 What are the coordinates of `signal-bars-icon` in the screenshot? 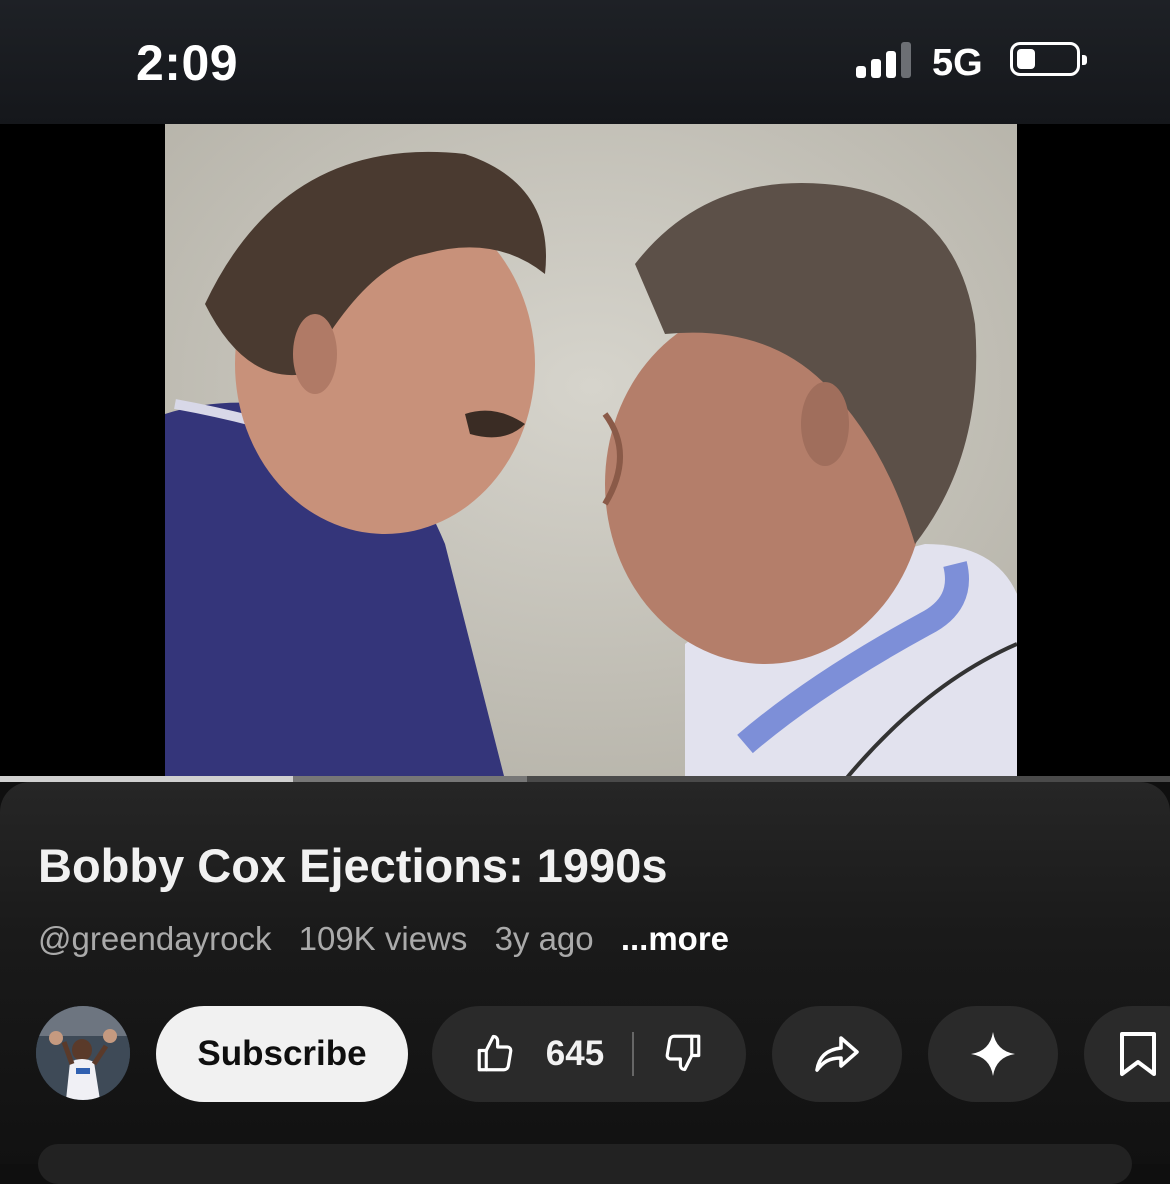 It's located at (885, 59).